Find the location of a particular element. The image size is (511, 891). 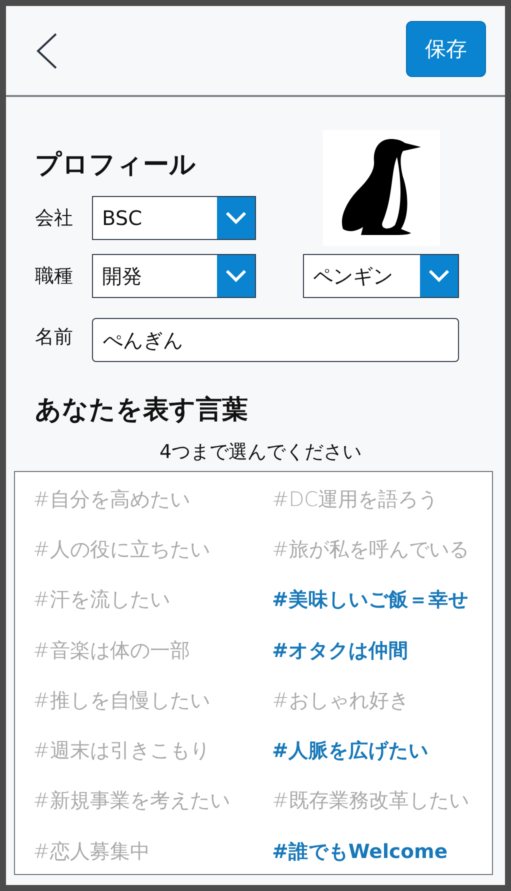

tag-item: #おしゃれ好き is located at coordinates (340, 700).